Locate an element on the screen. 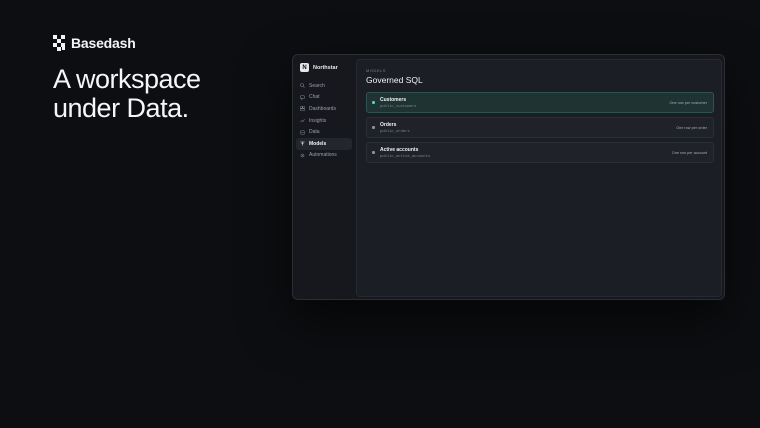  model-name: Customers is located at coordinates (393, 100).